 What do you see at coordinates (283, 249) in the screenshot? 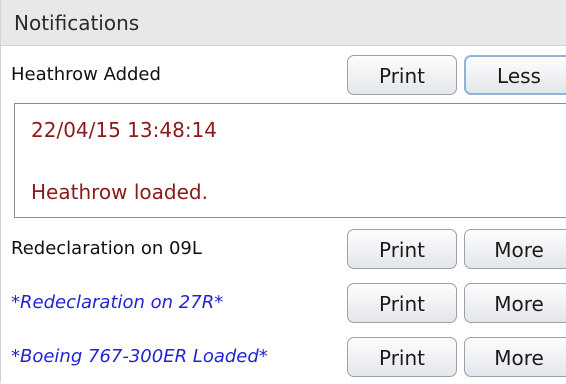
I see `notification-row: Redeclaration on 09L Print More` at bounding box center [283, 249].